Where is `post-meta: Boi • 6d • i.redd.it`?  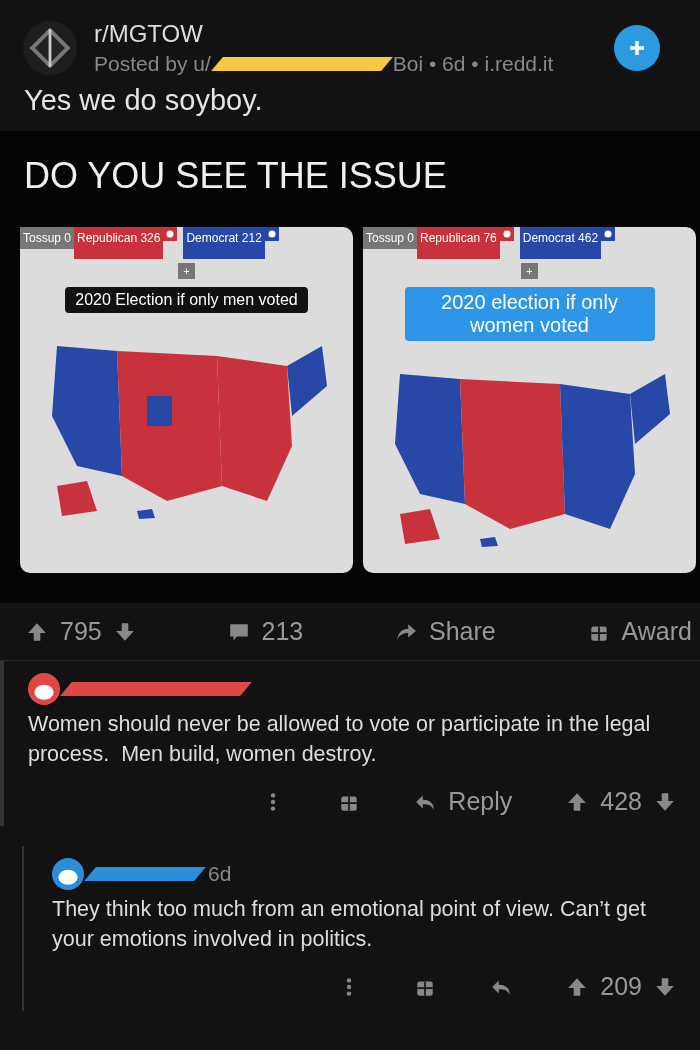 post-meta: Boi • 6d • i.redd.it is located at coordinates (473, 64).